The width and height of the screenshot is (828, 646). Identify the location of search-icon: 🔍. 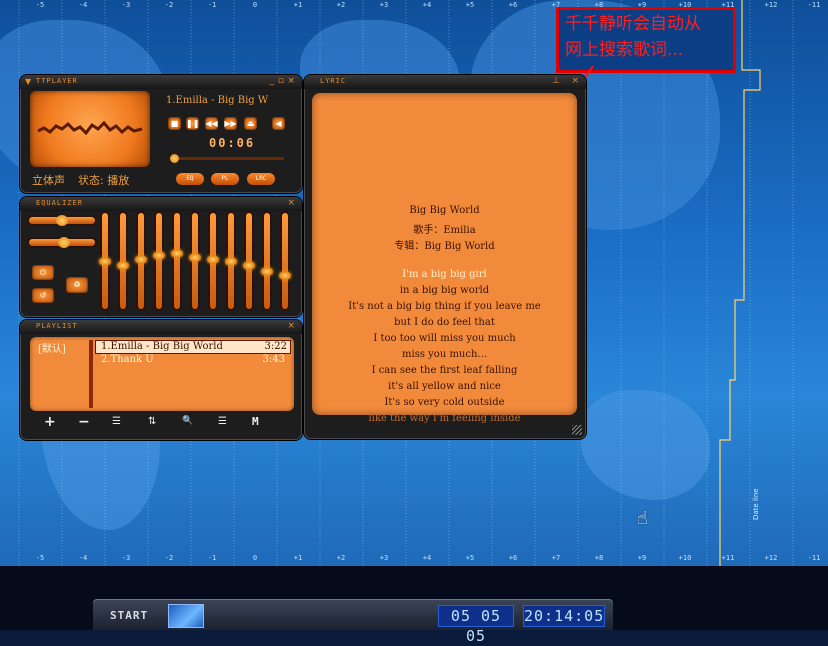
(187, 421).